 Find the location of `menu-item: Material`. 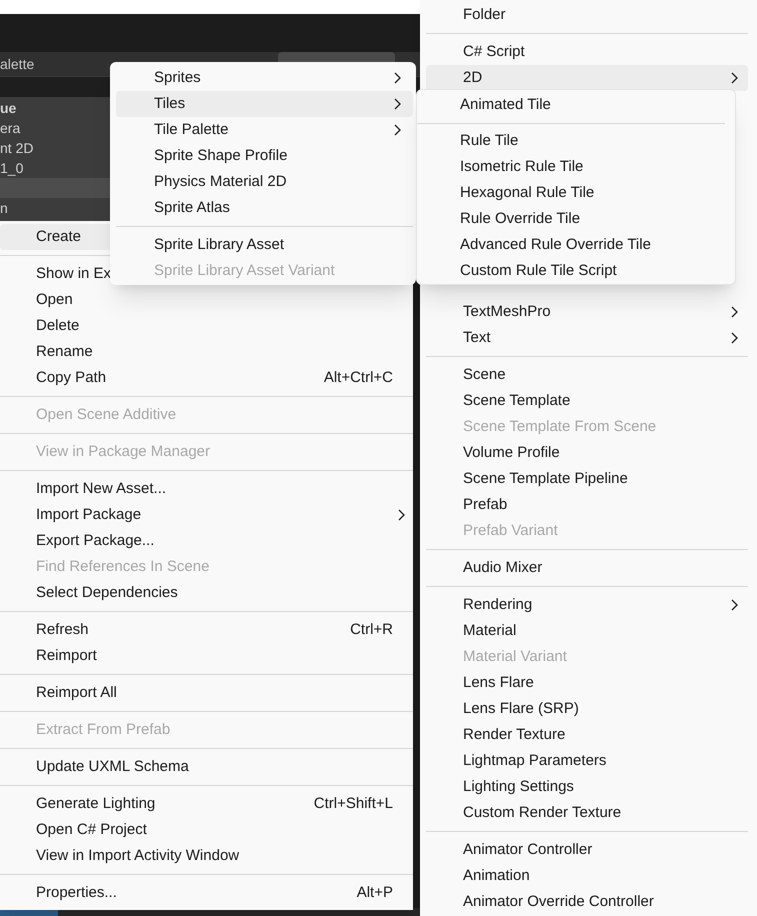

menu-item: Material is located at coordinates (587, 631).